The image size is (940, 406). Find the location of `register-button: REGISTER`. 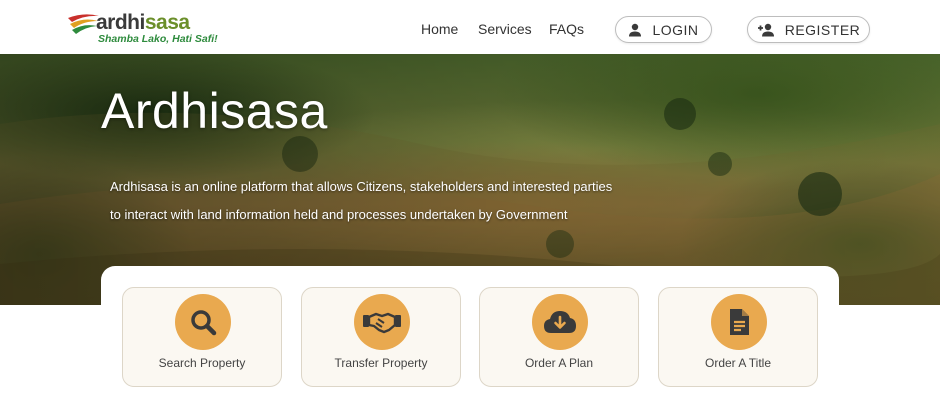

register-button: REGISTER is located at coordinates (808, 29).